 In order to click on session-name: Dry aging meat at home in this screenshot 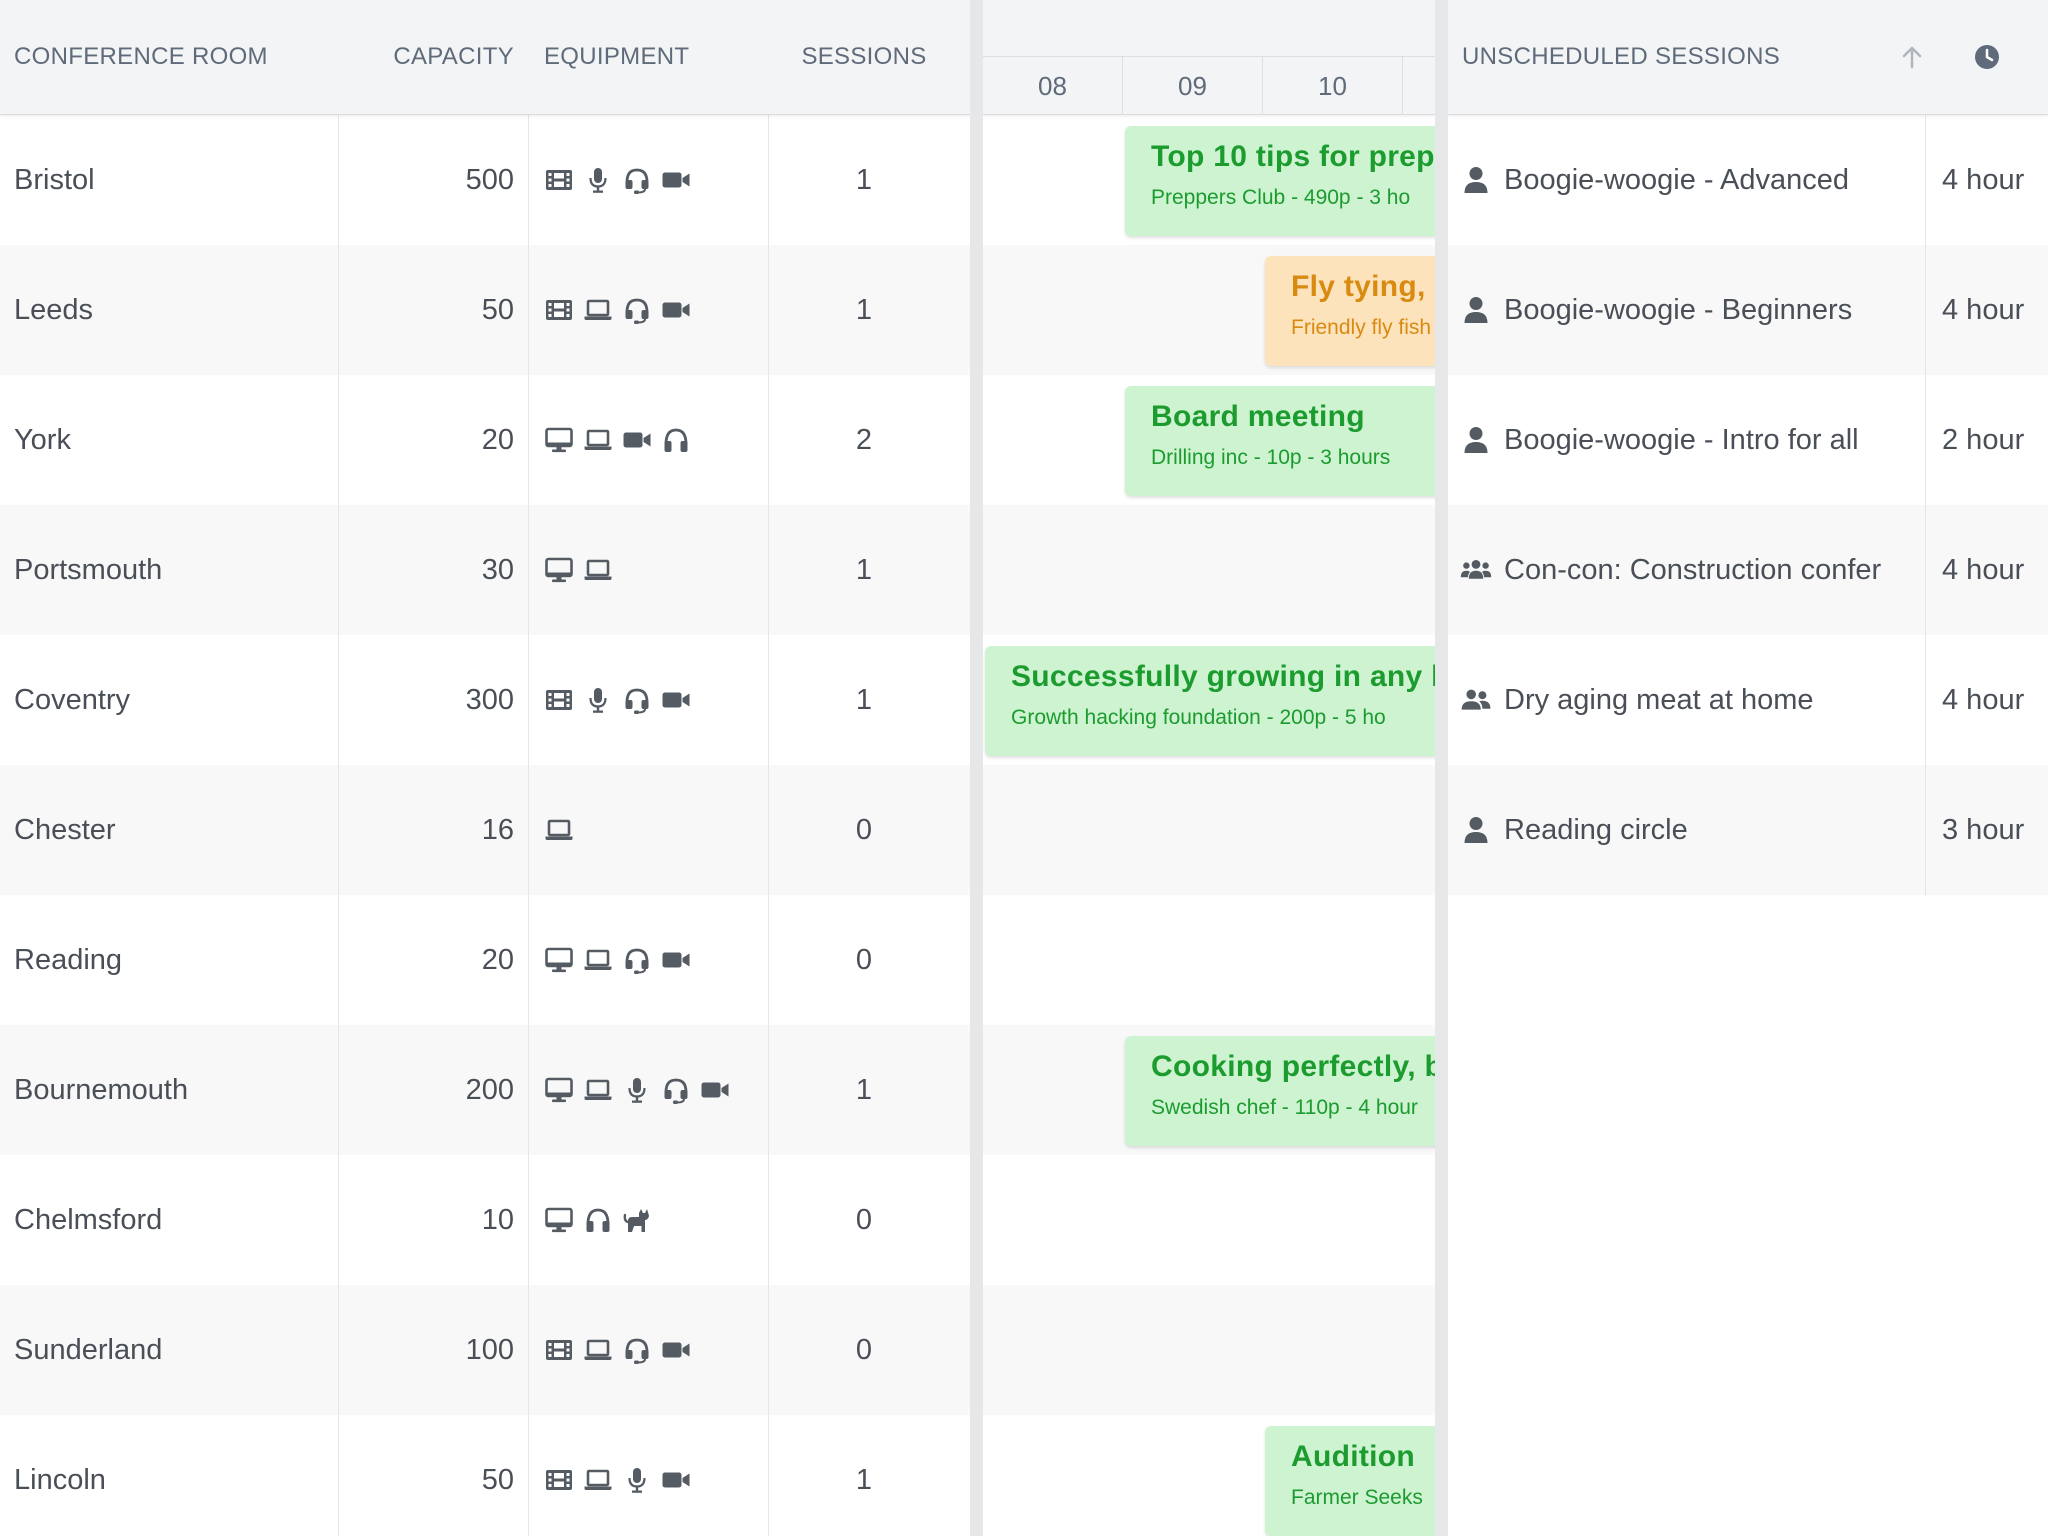, I will do `click(1659, 699)`.